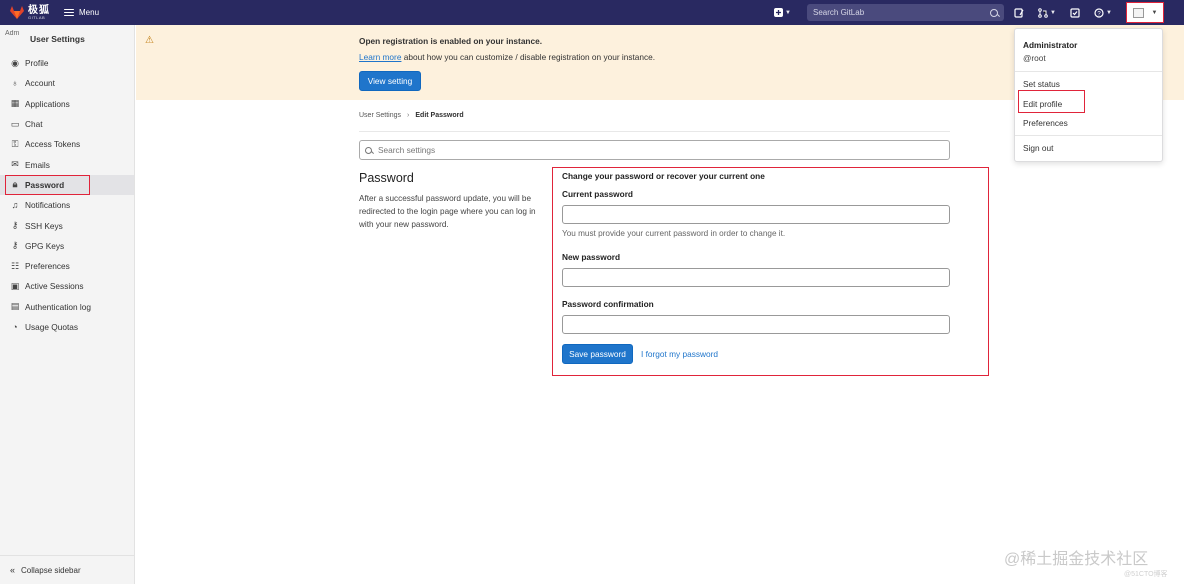 This screenshot has width=1184, height=584. Describe the element at coordinates (67, 225) in the screenshot. I see `sidebar-item-ssh-keys: ⚷ SSH Keys` at that location.